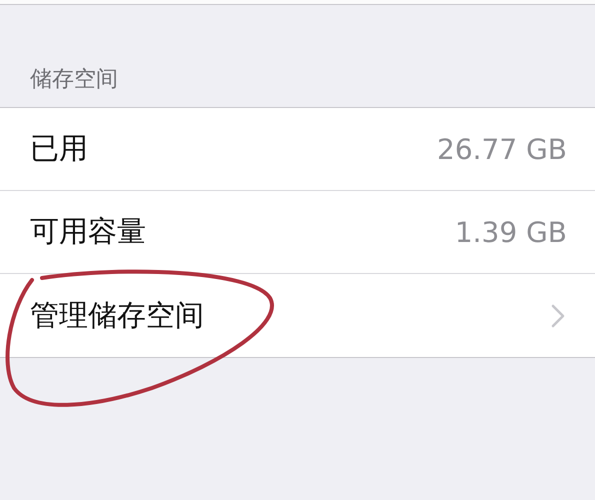  Describe the element at coordinates (88, 231) in the screenshot. I see `row-label: 可用容量` at that location.